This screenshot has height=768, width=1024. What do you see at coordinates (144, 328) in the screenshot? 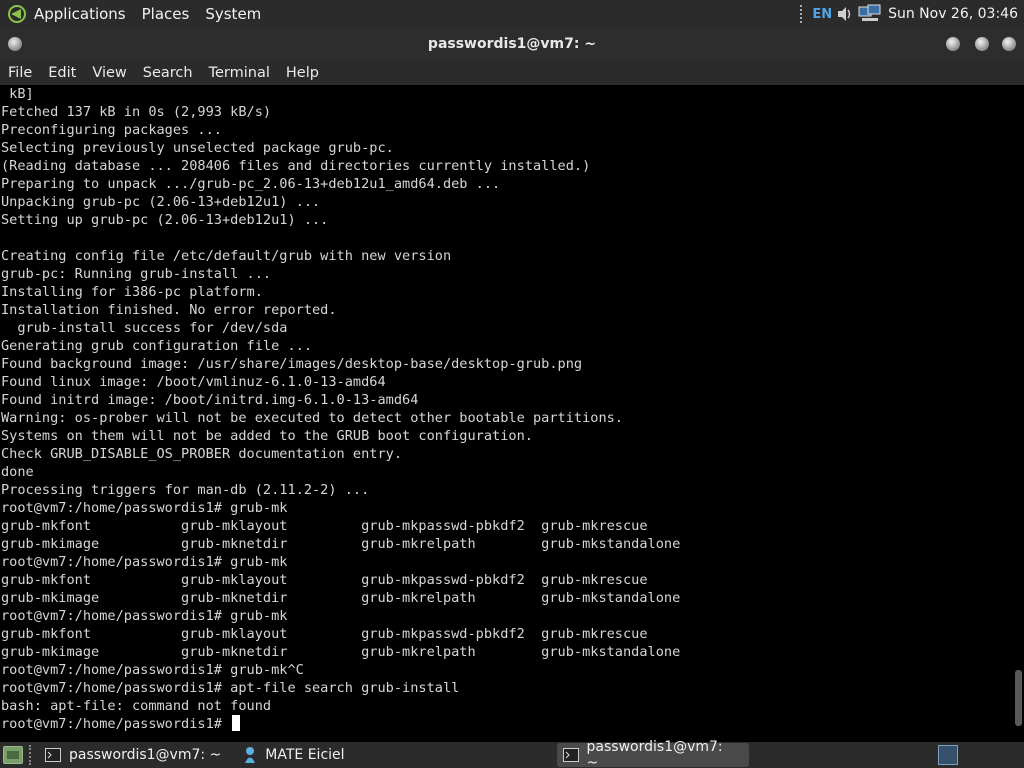
I see `terminal-line: grub-install success for /dev/sda` at bounding box center [144, 328].